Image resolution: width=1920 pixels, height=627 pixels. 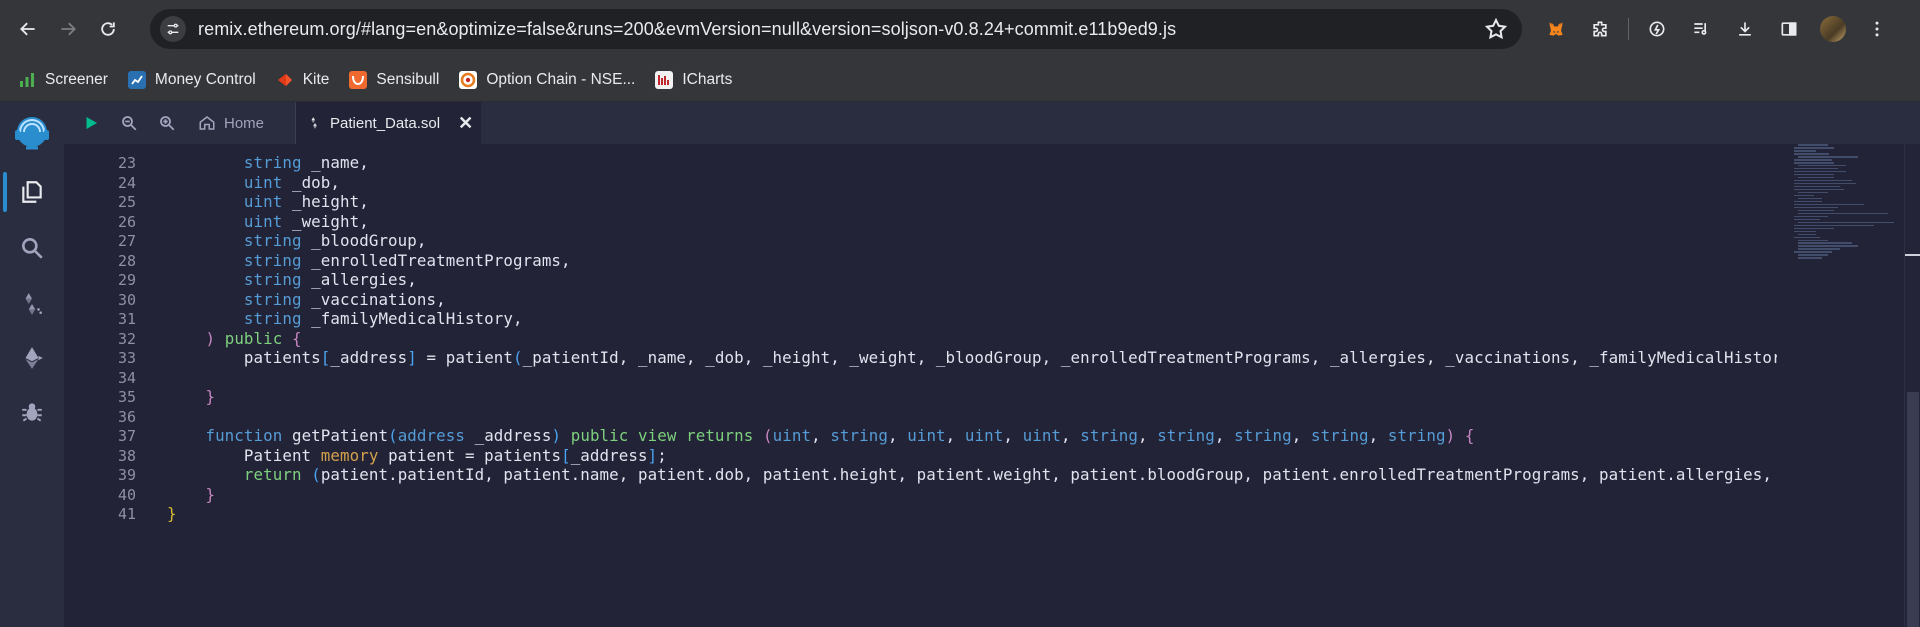 What do you see at coordinates (412, 357) in the screenshot?
I see `code-token: ]` at bounding box center [412, 357].